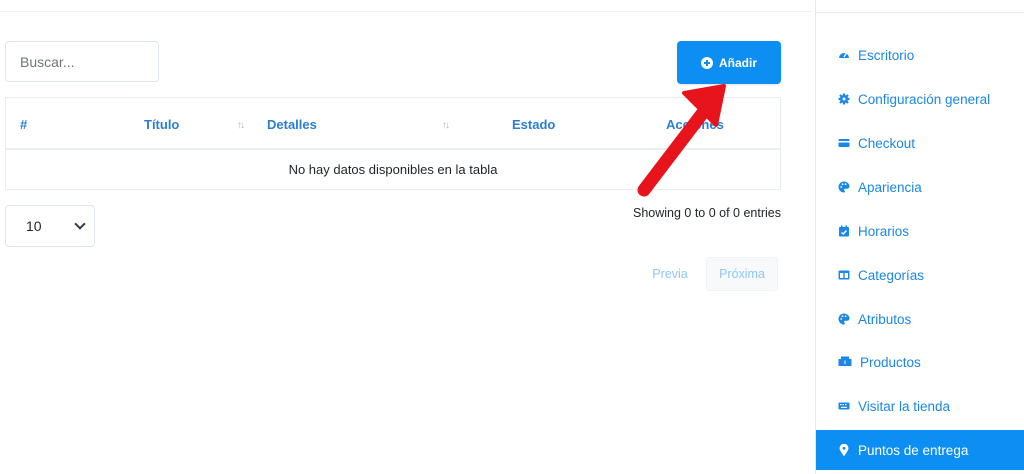 The width and height of the screenshot is (1024, 474). Describe the element at coordinates (904, 406) in the screenshot. I see `sidebar-item-label: Visitar la tienda` at that location.